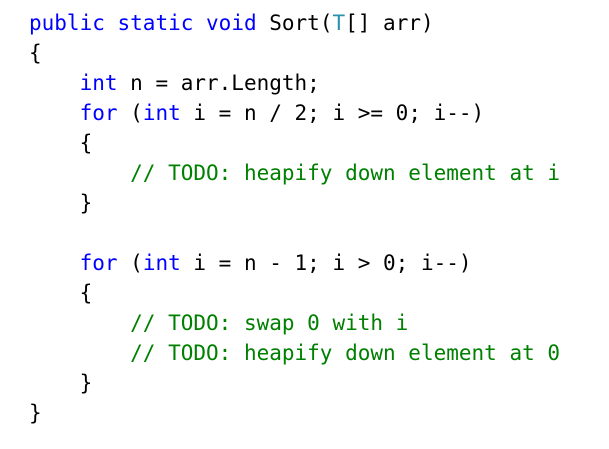 This screenshot has height=449, width=609. What do you see at coordinates (269, 323) in the screenshot?
I see `code-comment: // TODO: swap 0 with i` at bounding box center [269, 323].